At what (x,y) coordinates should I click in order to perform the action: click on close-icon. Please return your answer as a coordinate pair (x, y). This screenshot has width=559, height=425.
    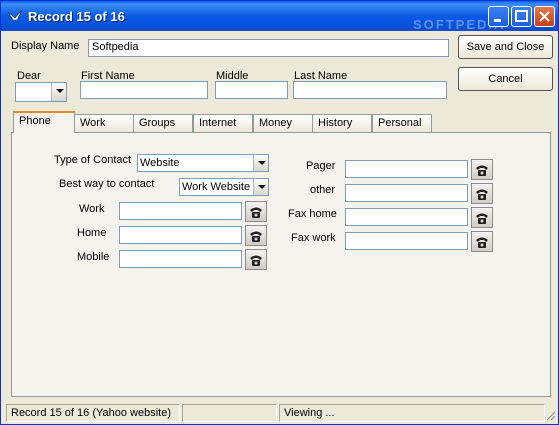
    Looking at the image, I should click on (544, 16).